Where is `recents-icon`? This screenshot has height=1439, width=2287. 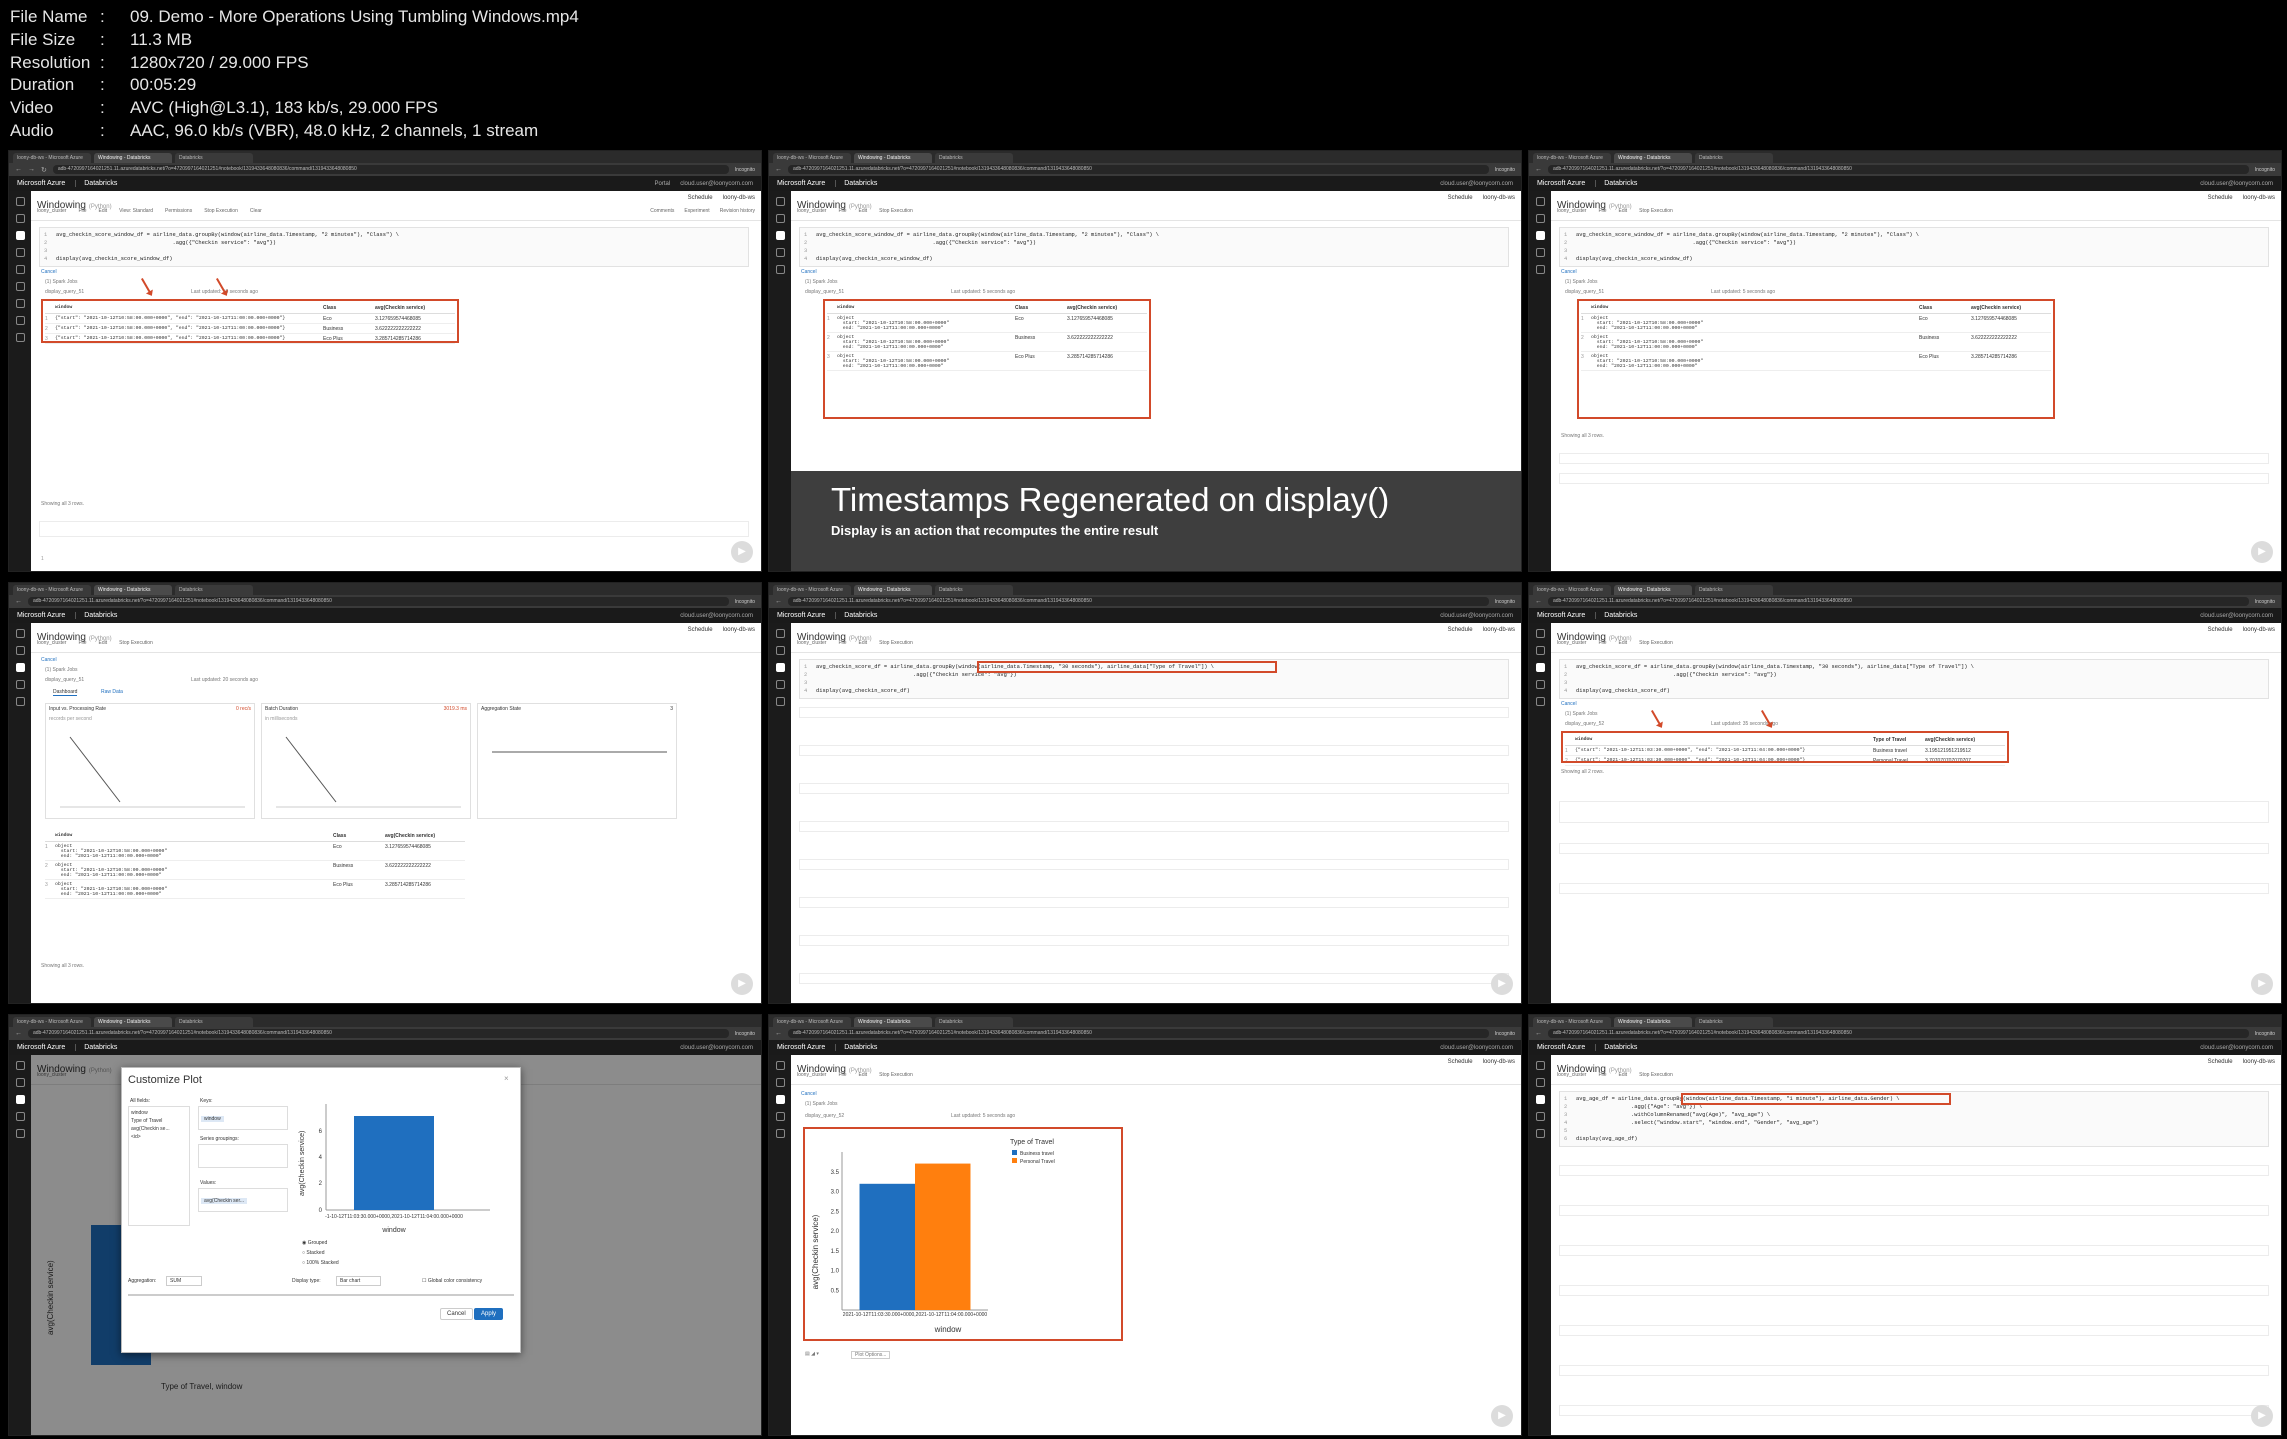
recents-icon is located at coordinates (20, 269).